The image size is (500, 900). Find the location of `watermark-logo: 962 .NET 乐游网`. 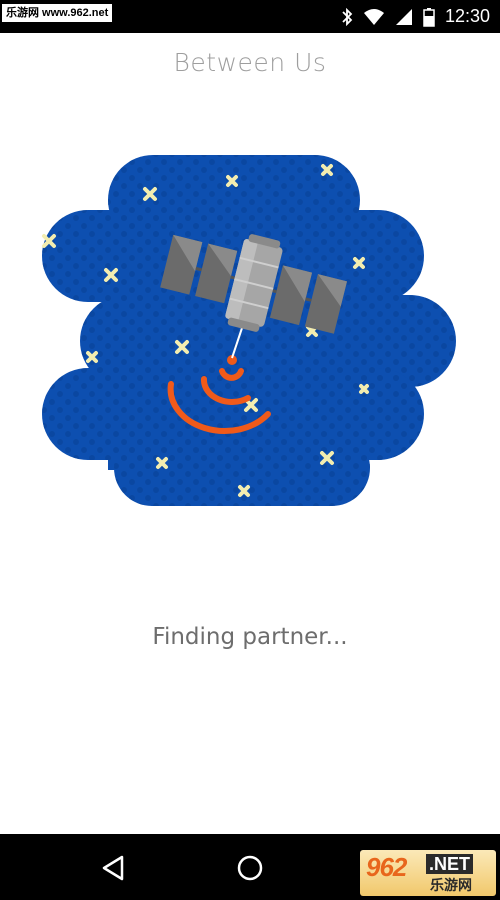

watermark-logo: 962 .NET 乐游网 is located at coordinates (428, 873).